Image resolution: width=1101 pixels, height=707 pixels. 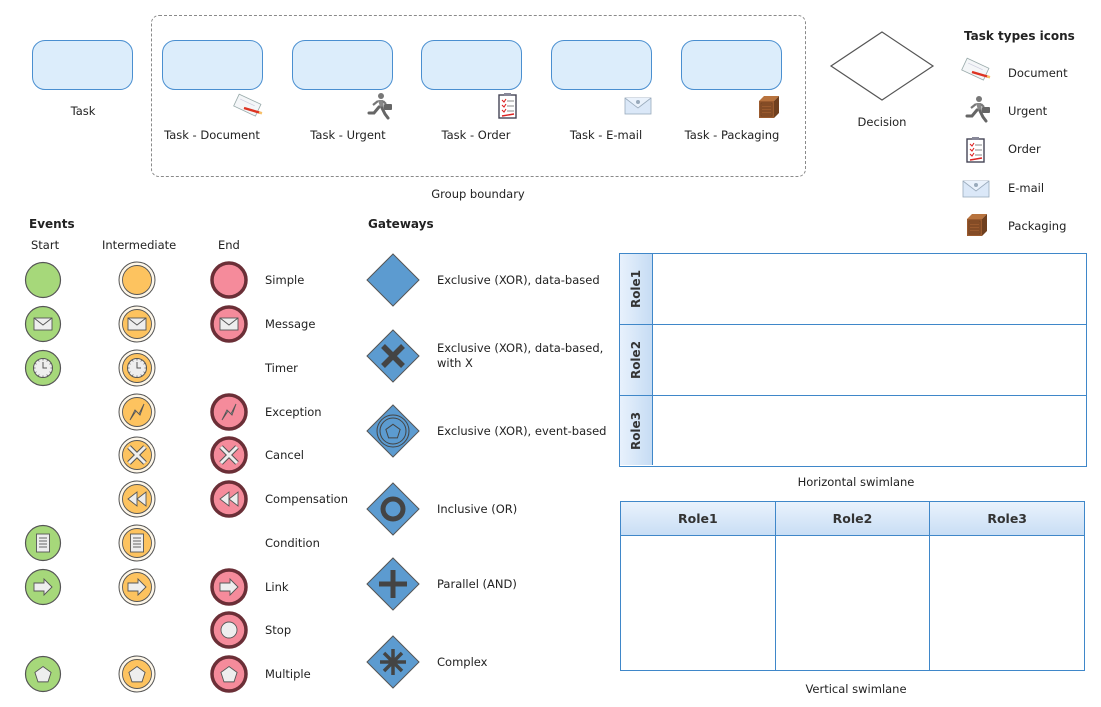 What do you see at coordinates (212, 65) in the screenshot?
I see `task-document-shape` at bounding box center [212, 65].